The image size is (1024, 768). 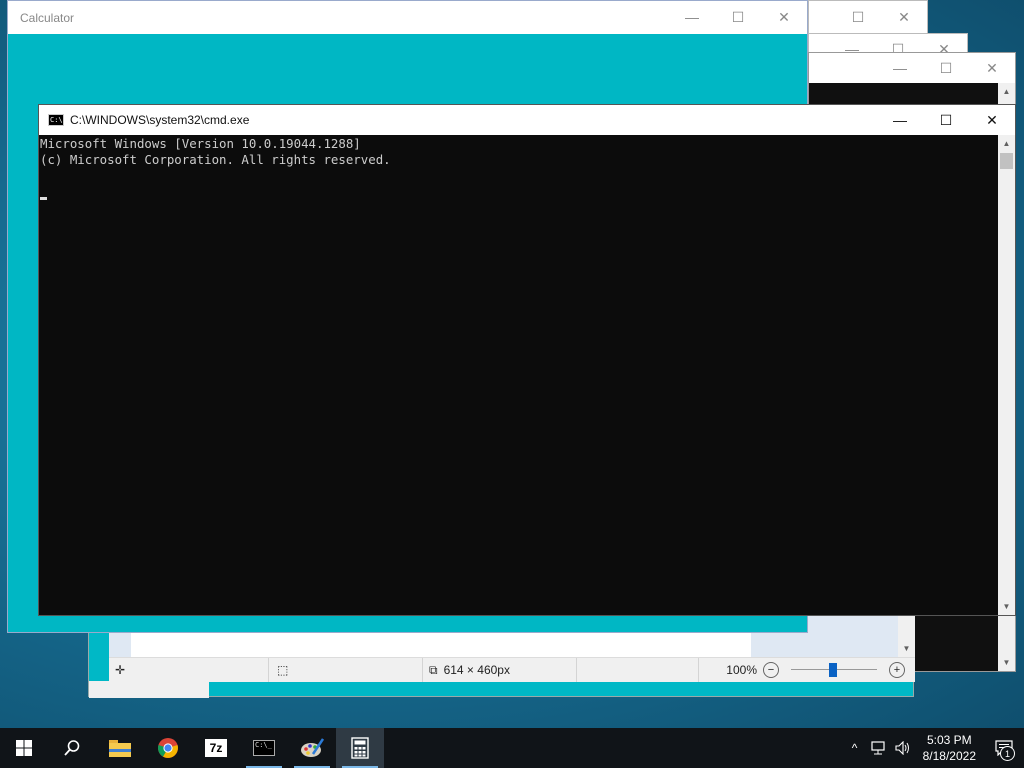 What do you see at coordinates (949, 748) in the screenshot?
I see `clock: 5:03 PM 8/18/2022` at bounding box center [949, 748].